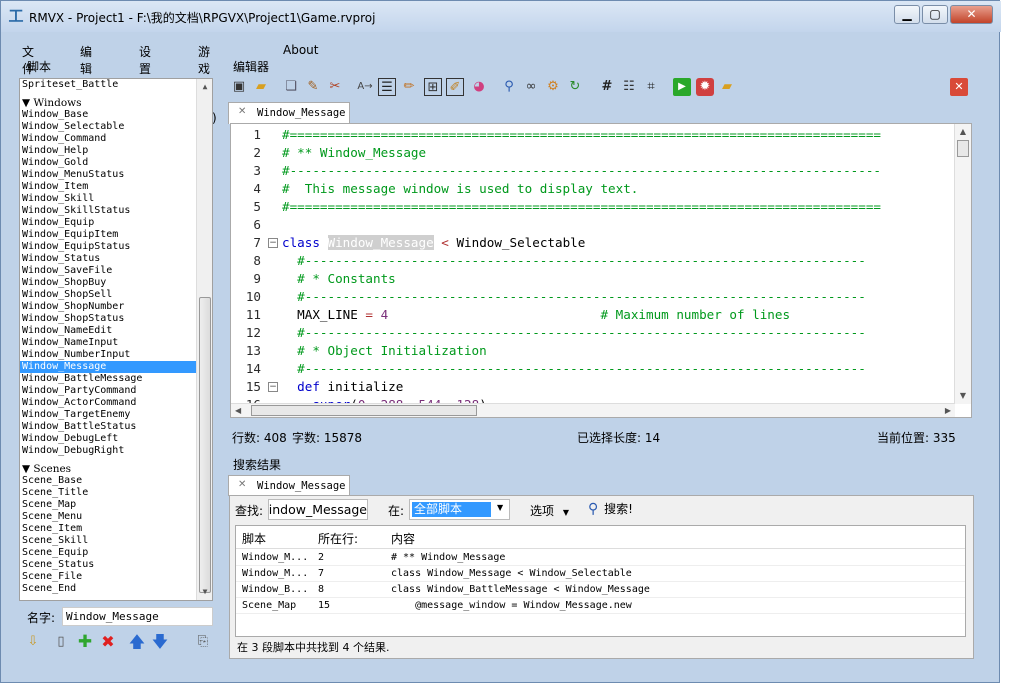 The width and height of the screenshot is (1009, 683). What do you see at coordinates (116, 319) in the screenshot?
I see `script-list-item: Window_ShopStatus` at bounding box center [116, 319].